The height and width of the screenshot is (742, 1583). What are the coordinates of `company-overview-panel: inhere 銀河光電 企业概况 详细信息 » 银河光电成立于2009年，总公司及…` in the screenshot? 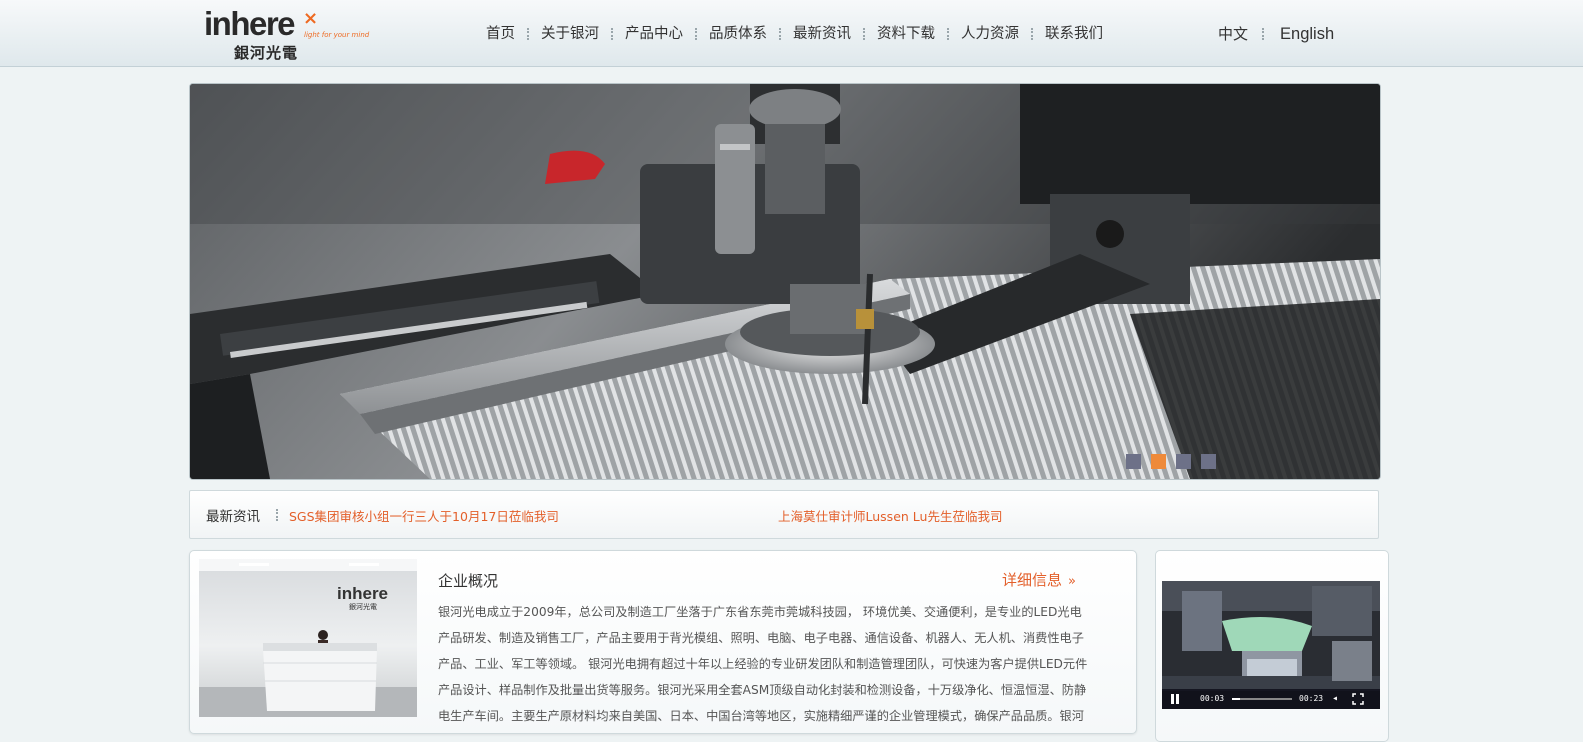 It's located at (663, 642).